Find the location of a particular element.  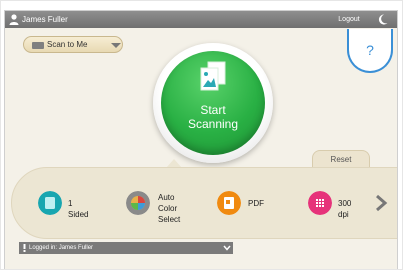

color-mode-icon is located at coordinates (138, 203).